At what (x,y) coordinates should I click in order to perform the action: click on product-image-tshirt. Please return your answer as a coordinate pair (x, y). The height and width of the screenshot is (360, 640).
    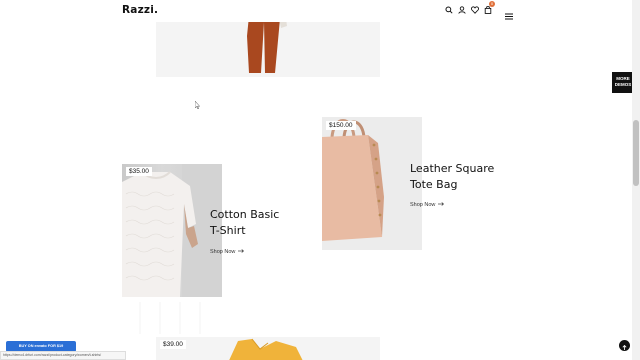
    Looking at the image, I should click on (172, 230).